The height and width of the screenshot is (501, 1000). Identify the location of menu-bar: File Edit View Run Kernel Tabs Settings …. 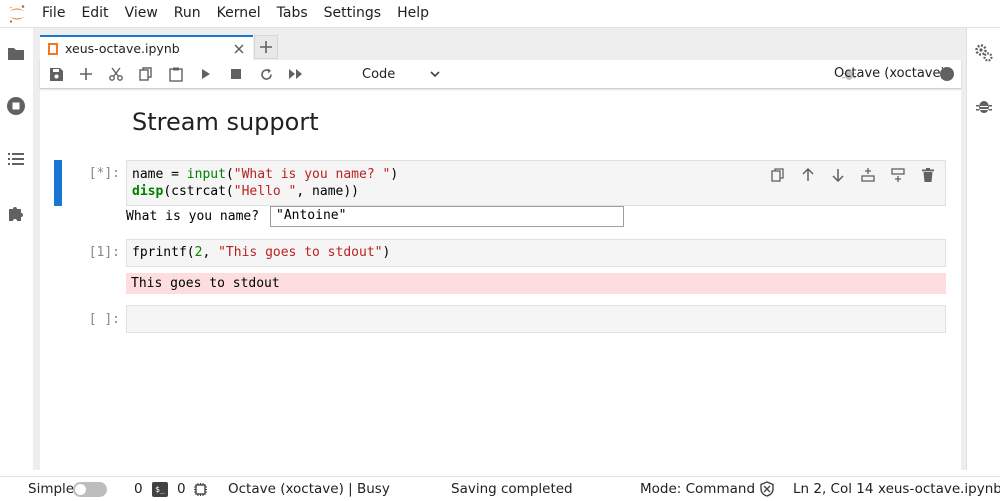
(500, 14).